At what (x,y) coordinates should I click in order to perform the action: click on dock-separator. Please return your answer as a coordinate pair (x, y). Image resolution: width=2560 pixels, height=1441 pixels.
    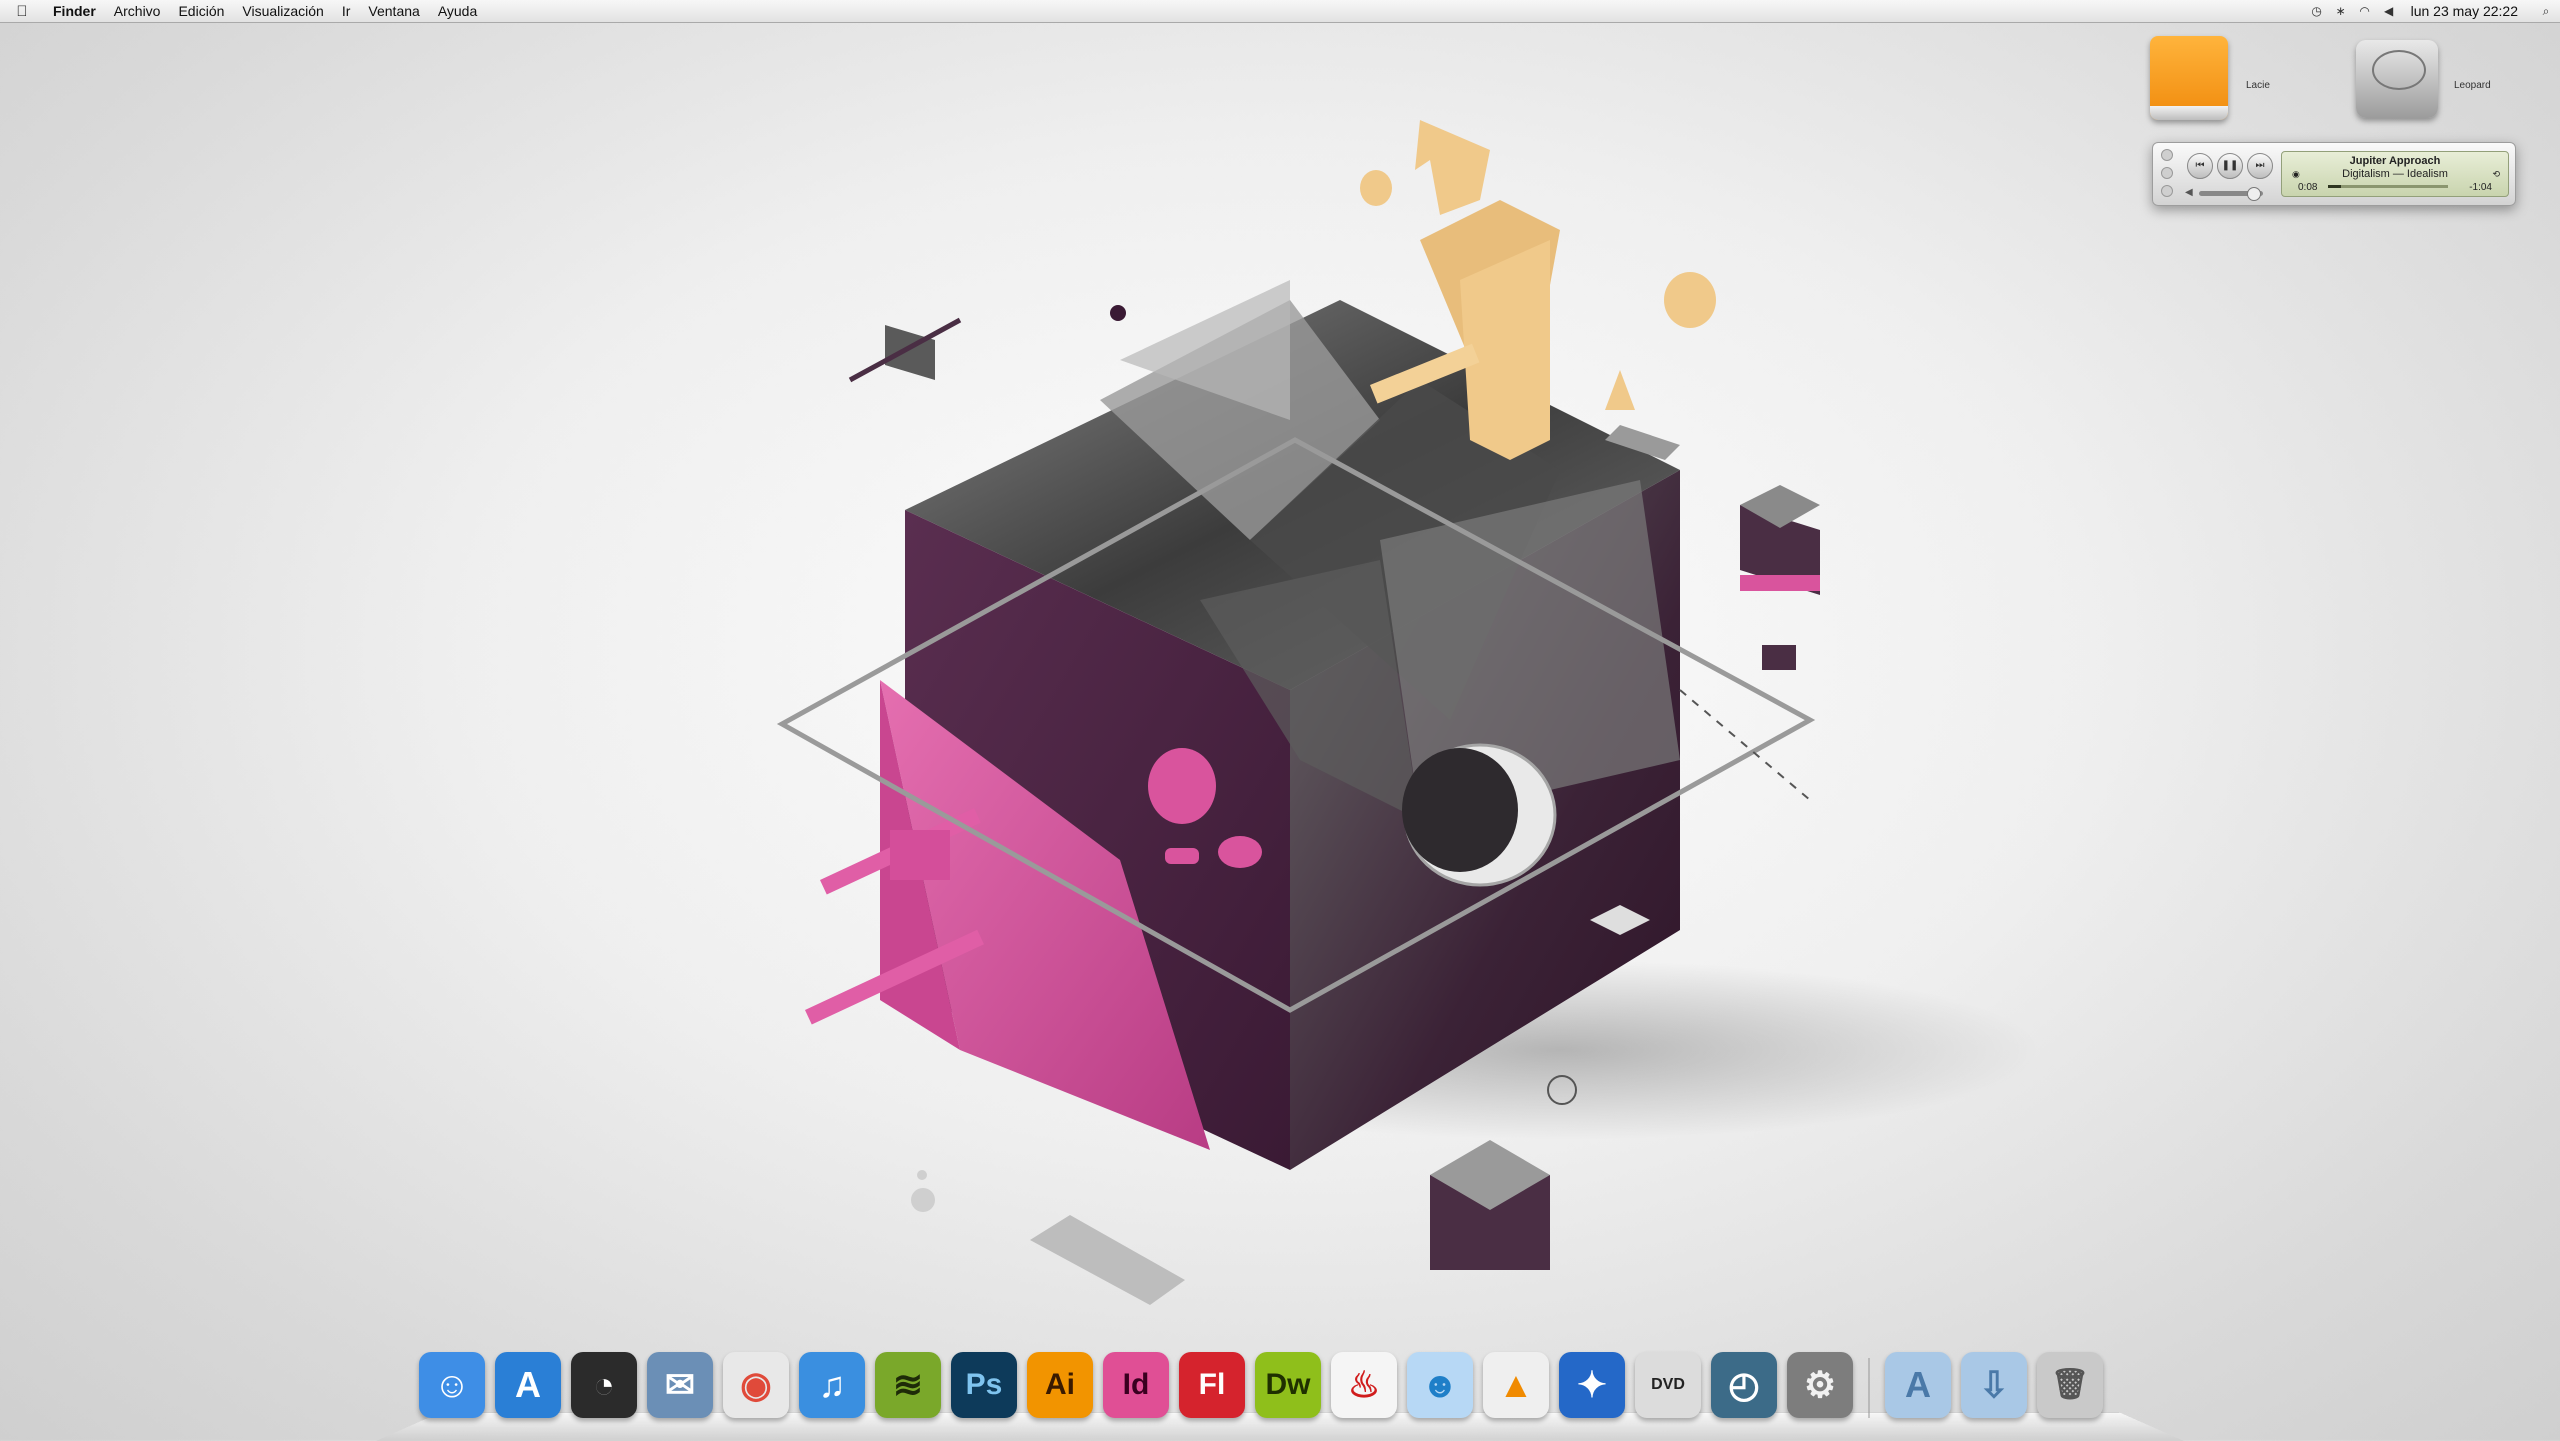
    Looking at the image, I should click on (1869, 1388).